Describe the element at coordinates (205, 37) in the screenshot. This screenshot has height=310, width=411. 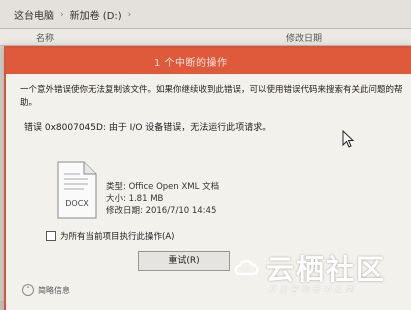
I see `column-header-row: 名称 修改日期` at that location.